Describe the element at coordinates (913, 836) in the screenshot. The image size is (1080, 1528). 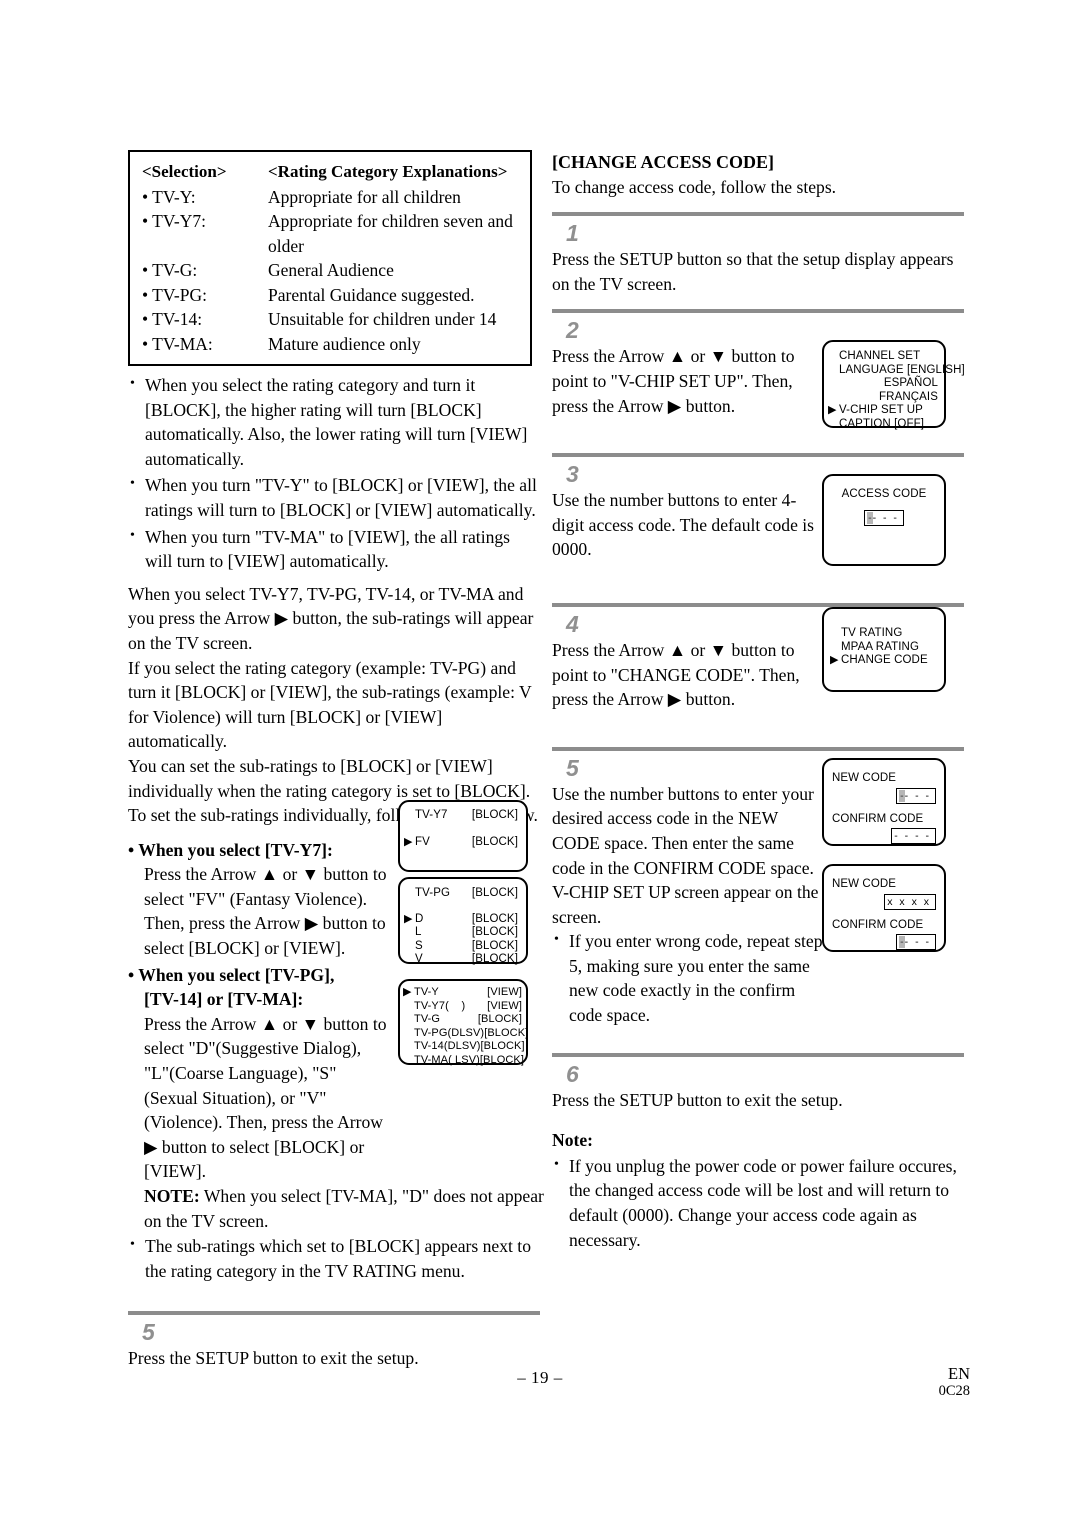
I see `confirm-code-input: - - - -` at that location.